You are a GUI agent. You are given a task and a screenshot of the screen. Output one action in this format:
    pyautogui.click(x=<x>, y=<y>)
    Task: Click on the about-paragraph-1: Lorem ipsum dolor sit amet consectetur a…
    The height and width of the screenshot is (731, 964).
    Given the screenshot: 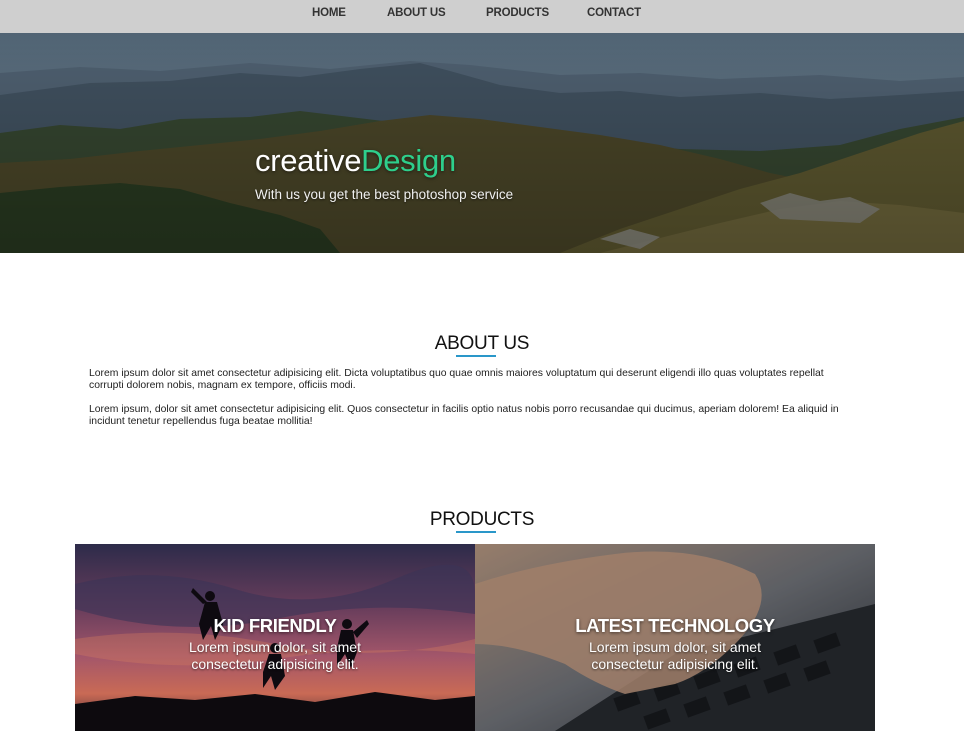 What is the action you would take?
    pyautogui.click(x=456, y=379)
    